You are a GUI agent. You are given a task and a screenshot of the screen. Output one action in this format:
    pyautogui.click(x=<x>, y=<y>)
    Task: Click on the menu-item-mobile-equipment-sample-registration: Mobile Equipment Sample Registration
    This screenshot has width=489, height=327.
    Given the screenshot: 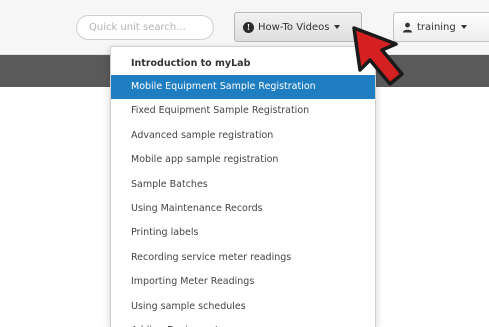 What is the action you would take?
    pyautogui.click(x=243, y=87)
    